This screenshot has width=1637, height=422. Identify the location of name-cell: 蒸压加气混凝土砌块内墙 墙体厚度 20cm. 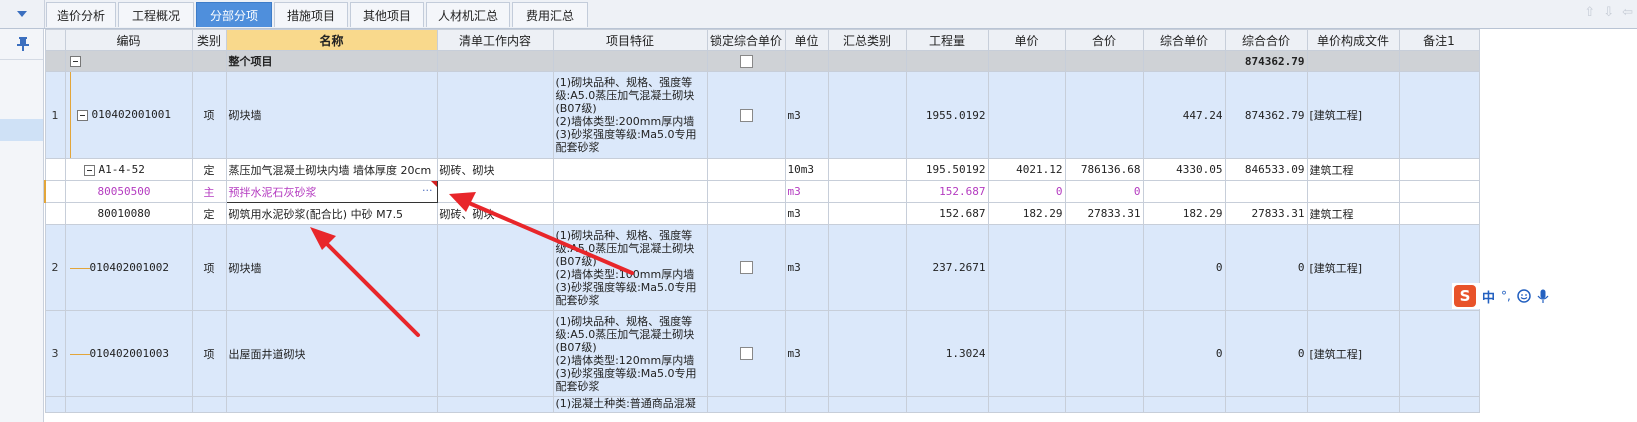
(331, 169).